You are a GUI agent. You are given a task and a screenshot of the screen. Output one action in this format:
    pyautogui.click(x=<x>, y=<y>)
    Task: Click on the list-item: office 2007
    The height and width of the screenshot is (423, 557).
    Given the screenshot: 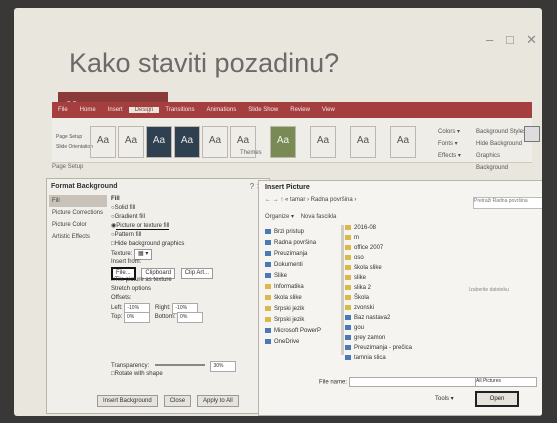 What is the action you would take?
    pyautogui.click(x=375, y=248)
    